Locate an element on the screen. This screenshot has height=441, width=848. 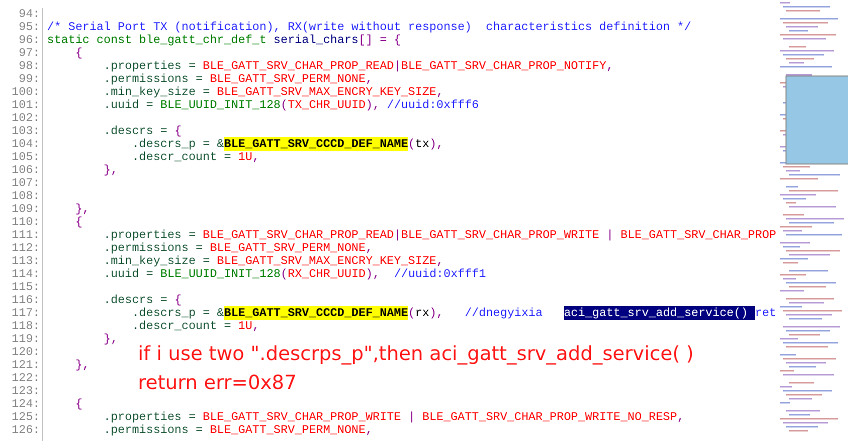
line-number: 106: is located at coordinates (26, 170).